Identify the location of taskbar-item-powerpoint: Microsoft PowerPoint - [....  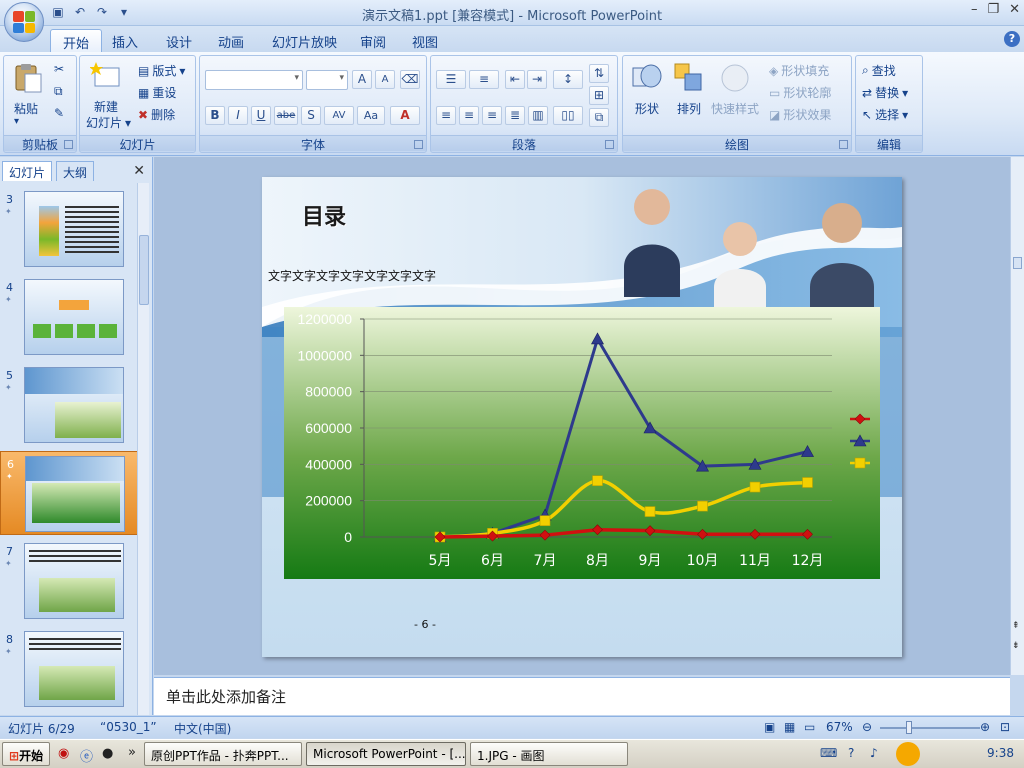
(386, 754).